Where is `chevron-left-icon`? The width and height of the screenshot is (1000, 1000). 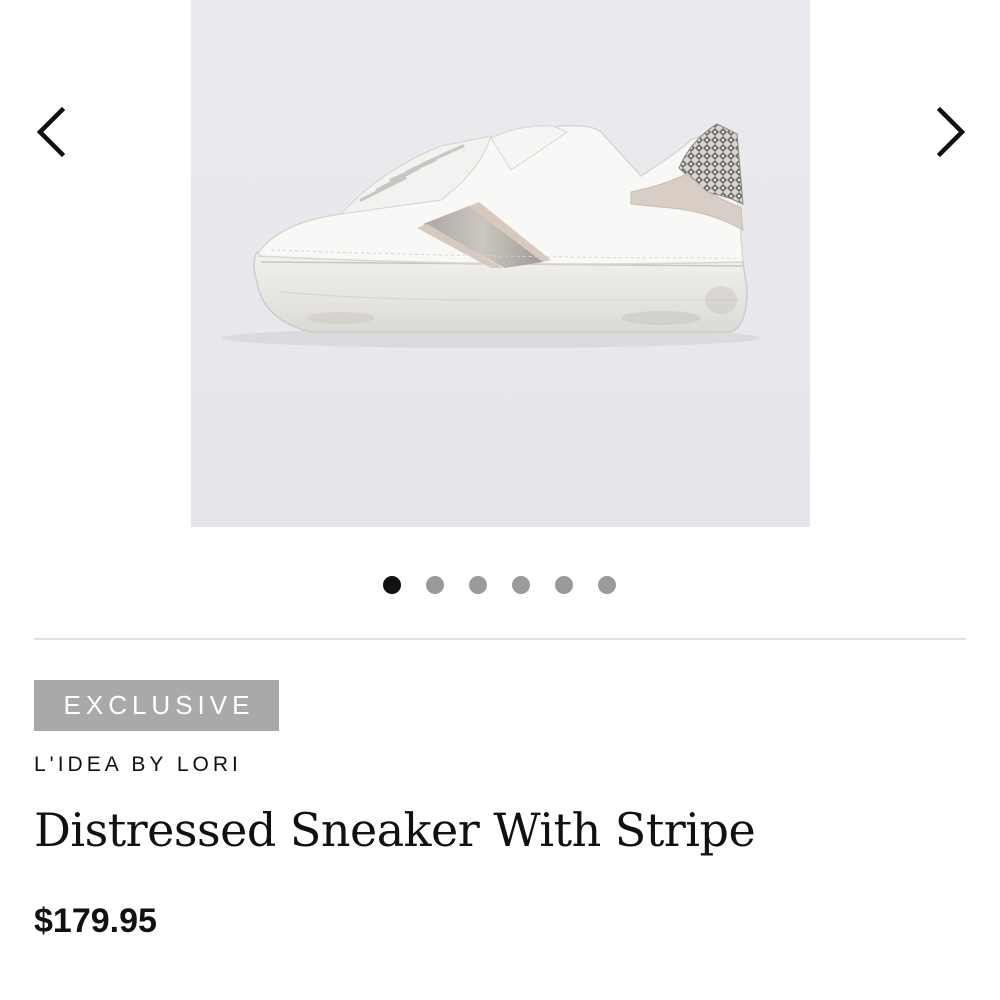 chevron-left-icon is located at coordinates (51, 132).